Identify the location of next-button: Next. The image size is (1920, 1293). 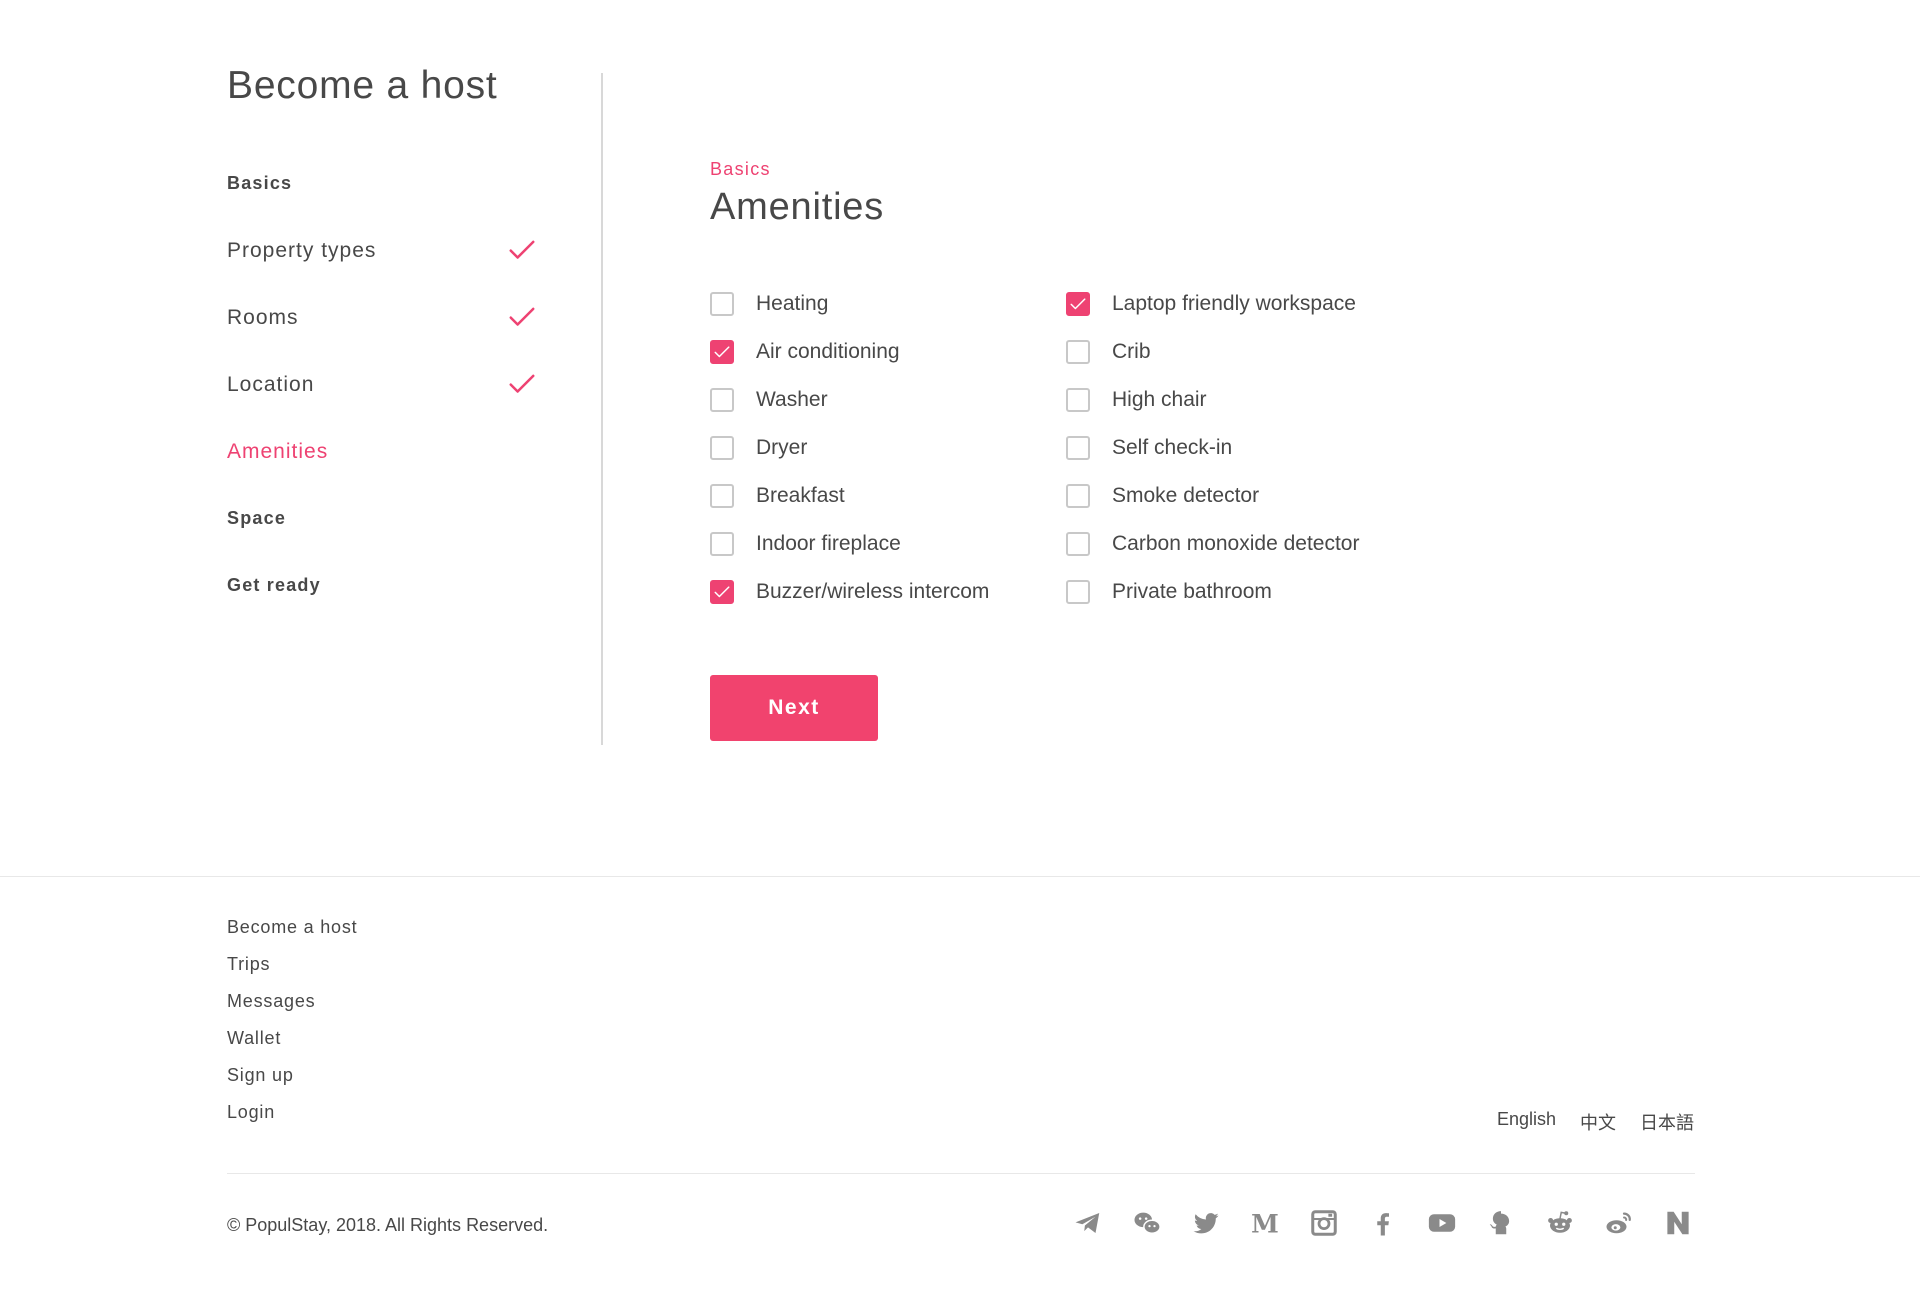
(794, 708).